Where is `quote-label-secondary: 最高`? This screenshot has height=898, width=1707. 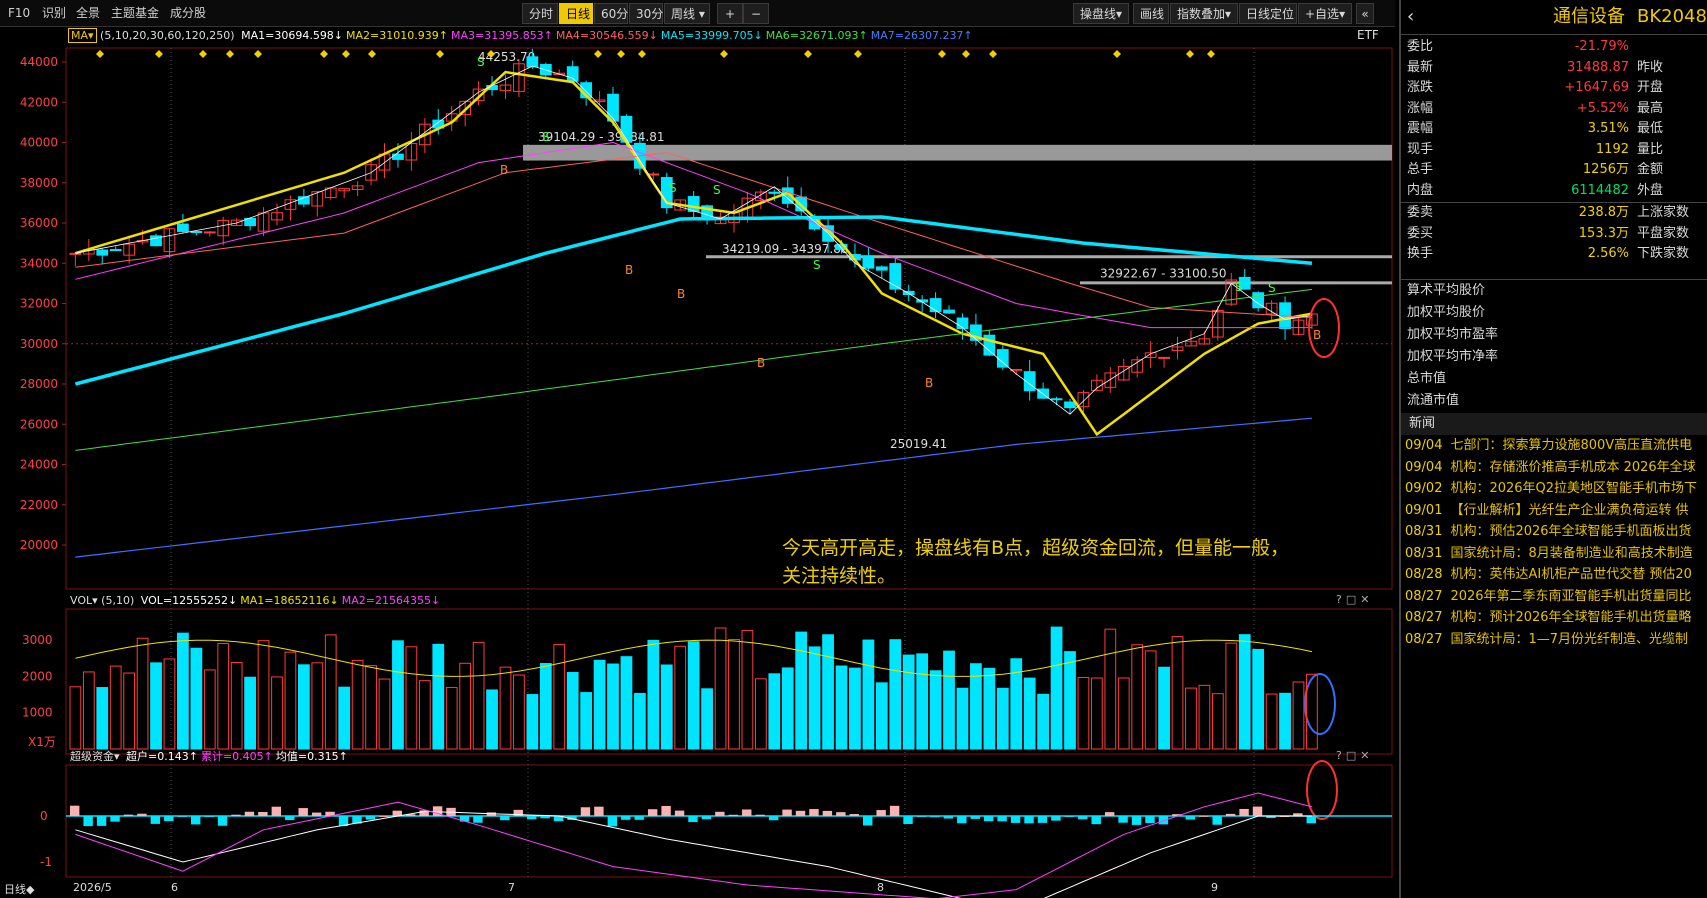
quote-label-secondary: 最高 is located at coordinates (1650, 108).